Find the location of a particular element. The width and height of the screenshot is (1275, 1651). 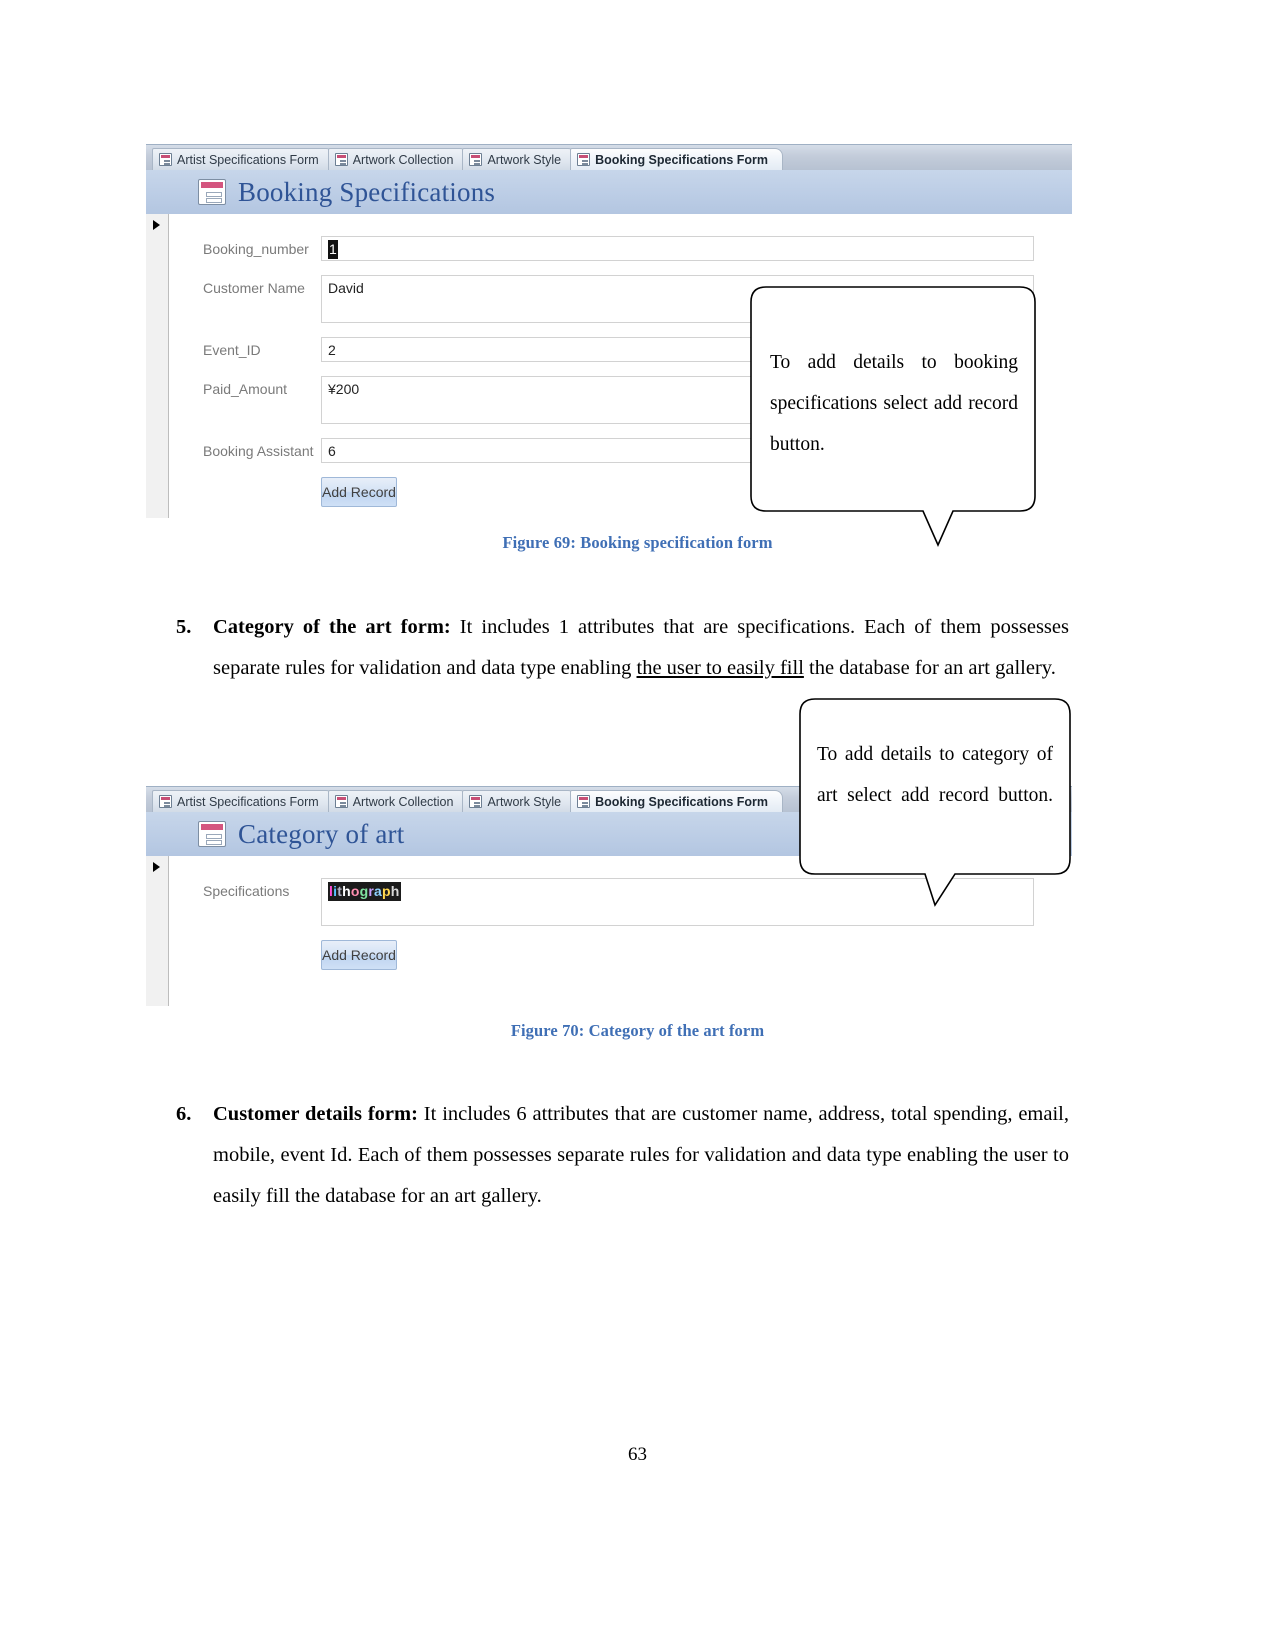

field-value: David is located at coordinates (346, 288).